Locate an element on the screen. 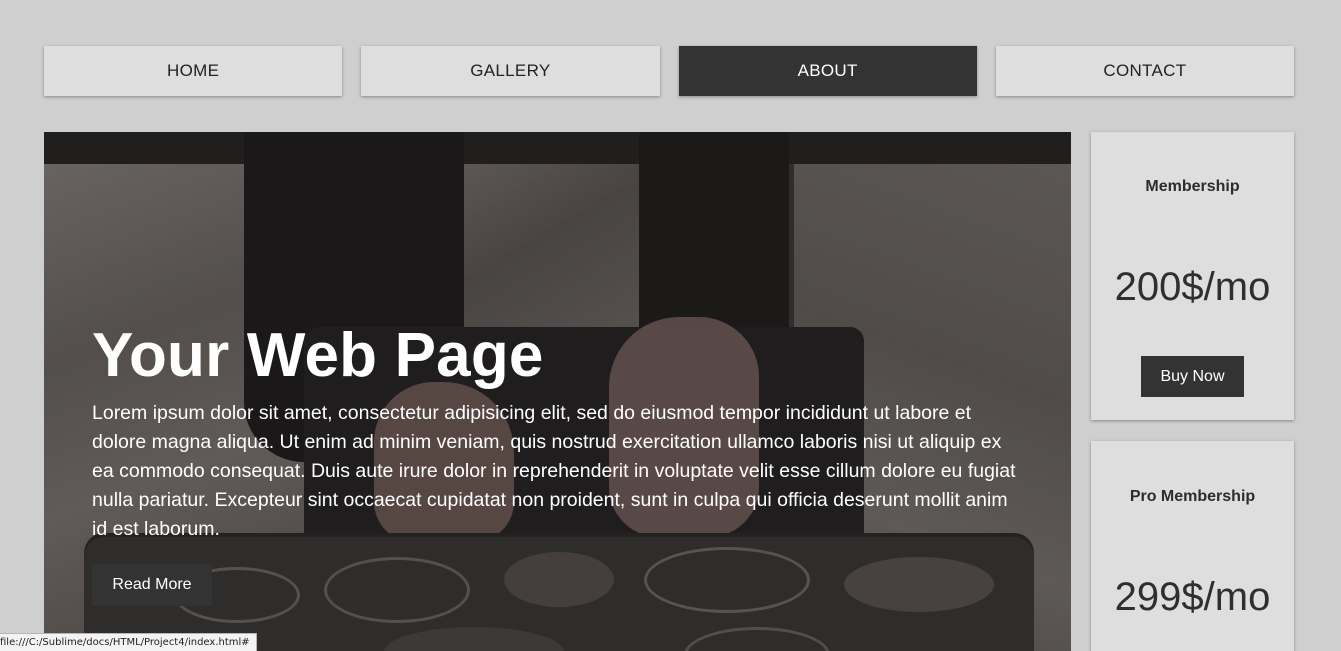  pro-membership-card: Pro Membership 299$/mo is located at coordinates (1192, 546).